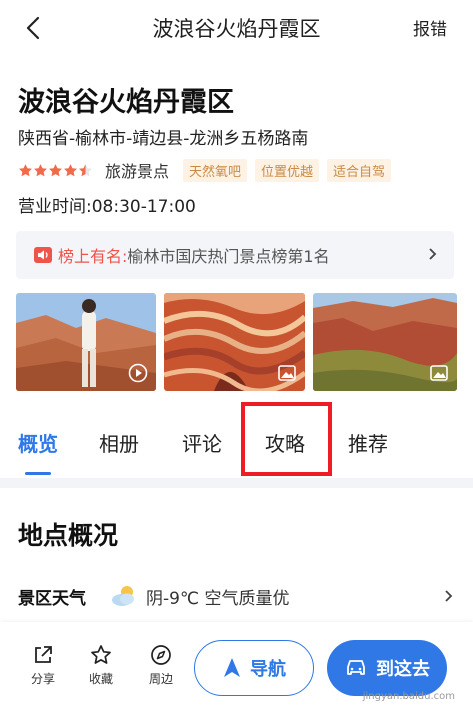 The image size is (473, 708). I want to click on photo-strip, so click(236, 342).